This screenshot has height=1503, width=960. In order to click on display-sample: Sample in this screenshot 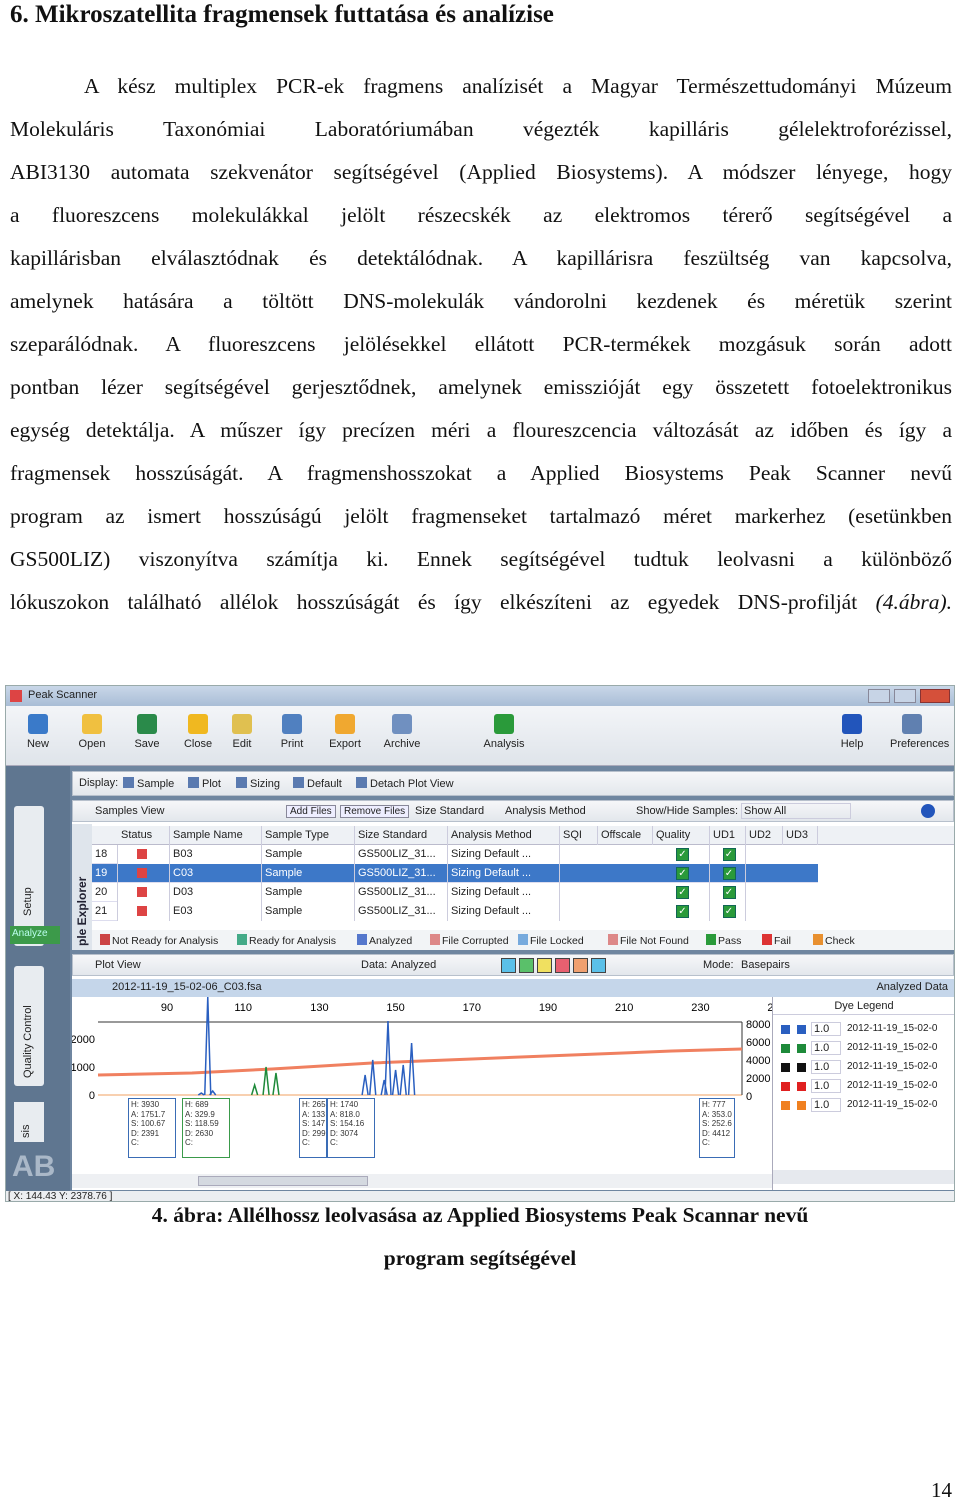, I will do `click(148, 783)`.